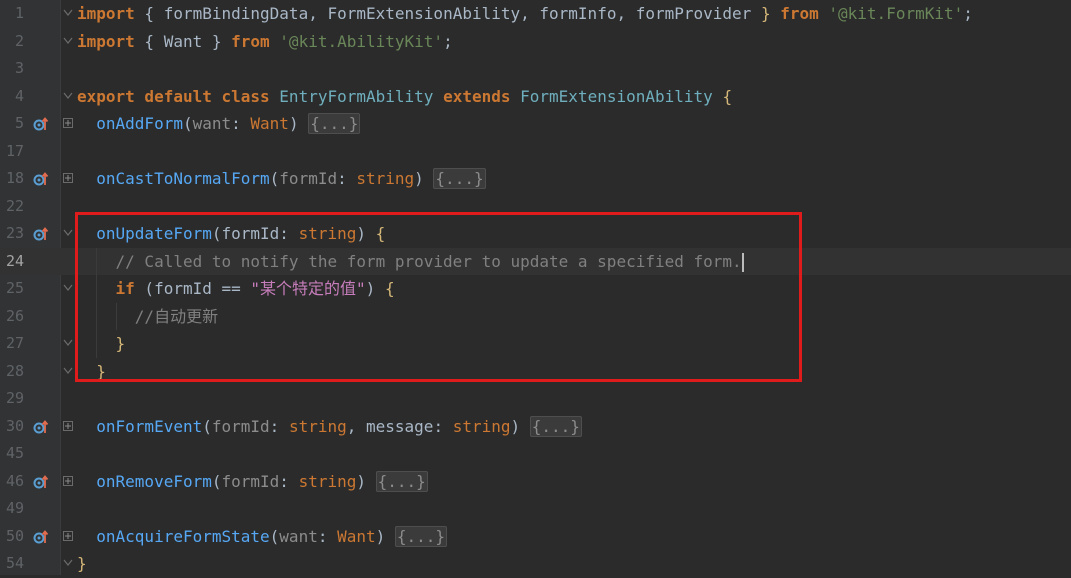 This screenshot has width=1071, height=578. Describe the element at coordinates (535, 69) in the screenshot. I see `code-line: 3` at that location.